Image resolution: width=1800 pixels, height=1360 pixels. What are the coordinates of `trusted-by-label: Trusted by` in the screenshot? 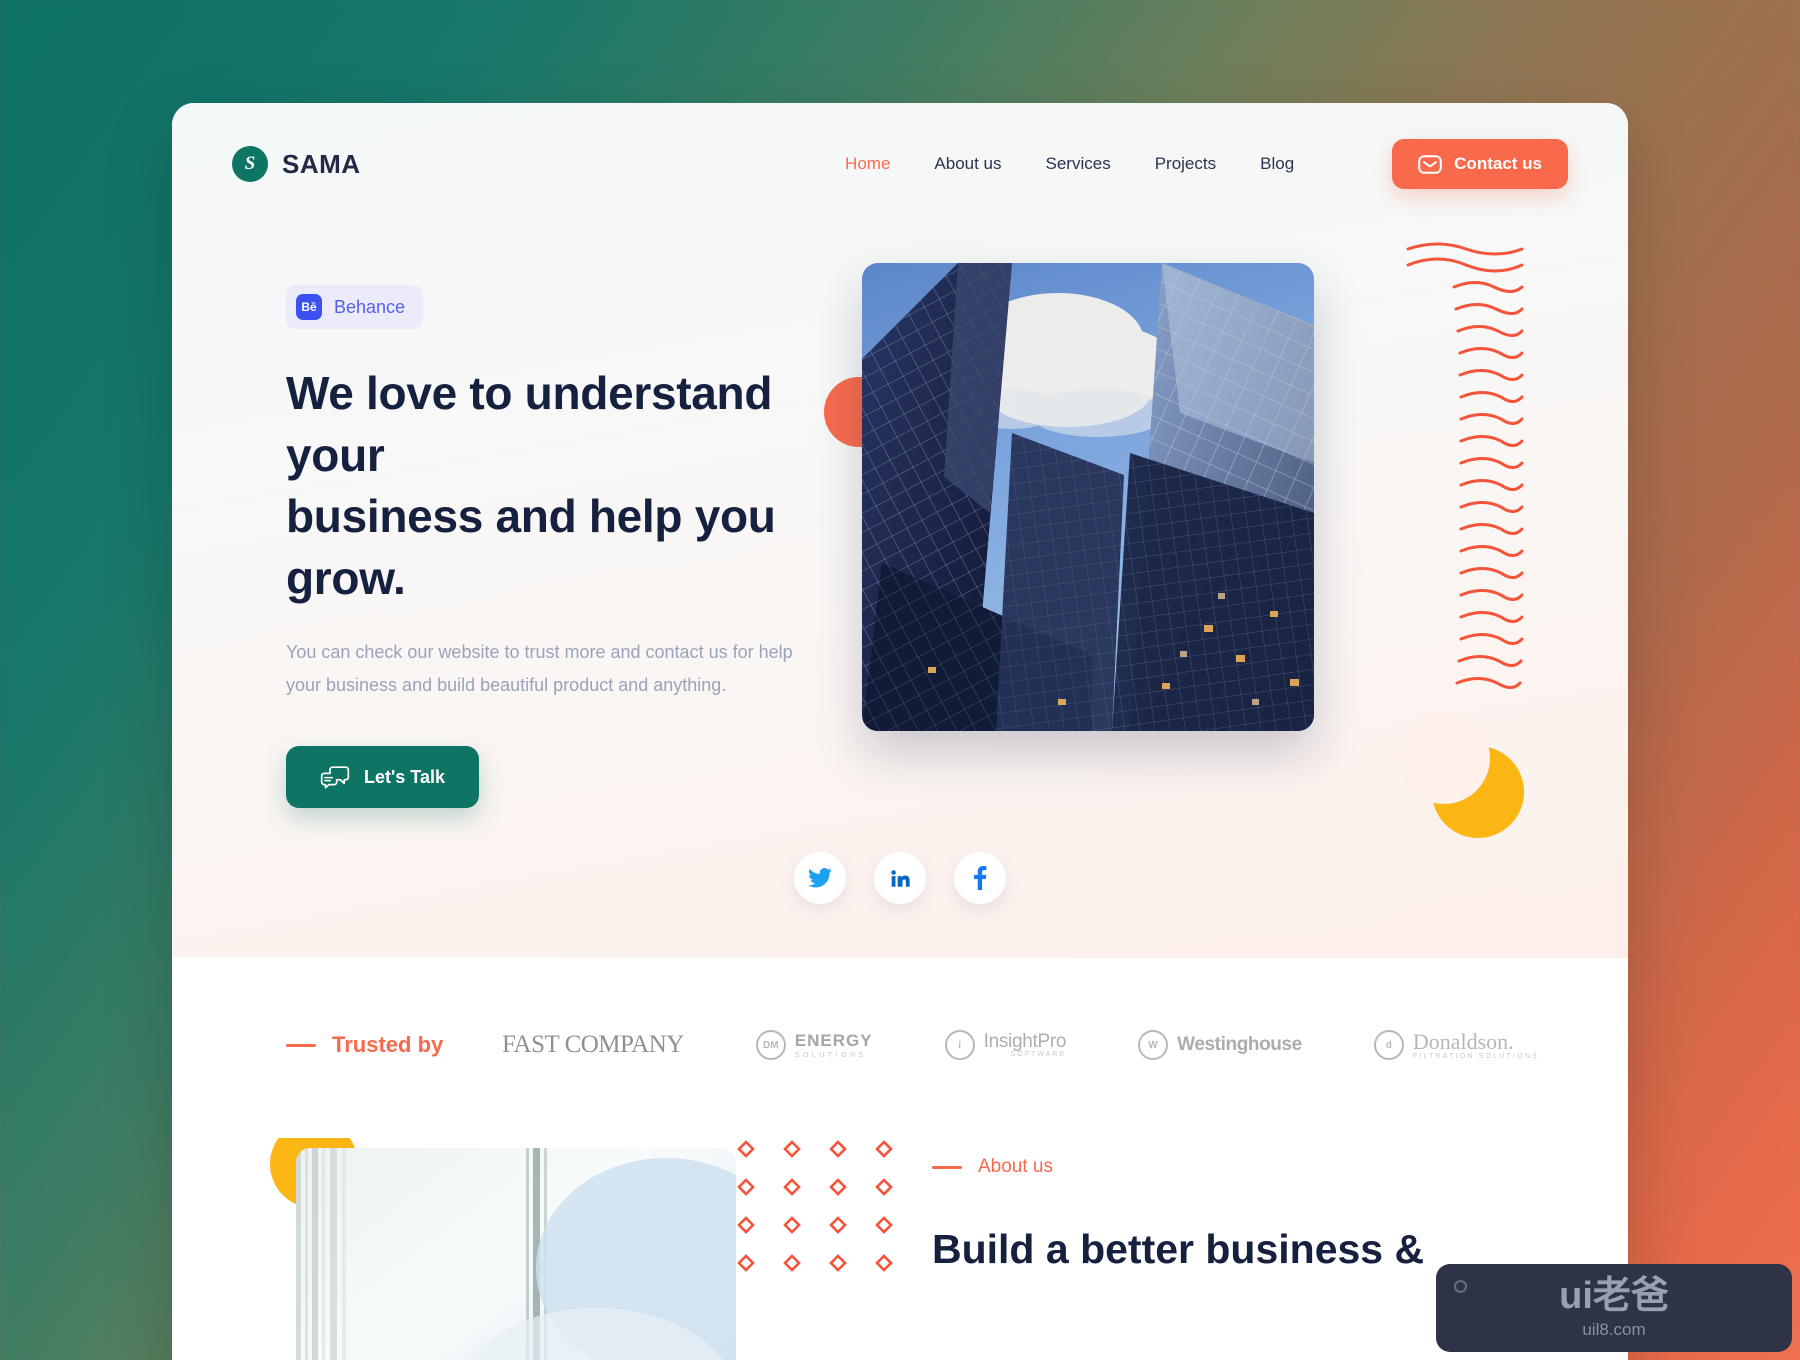 It's located at (367, 1045).